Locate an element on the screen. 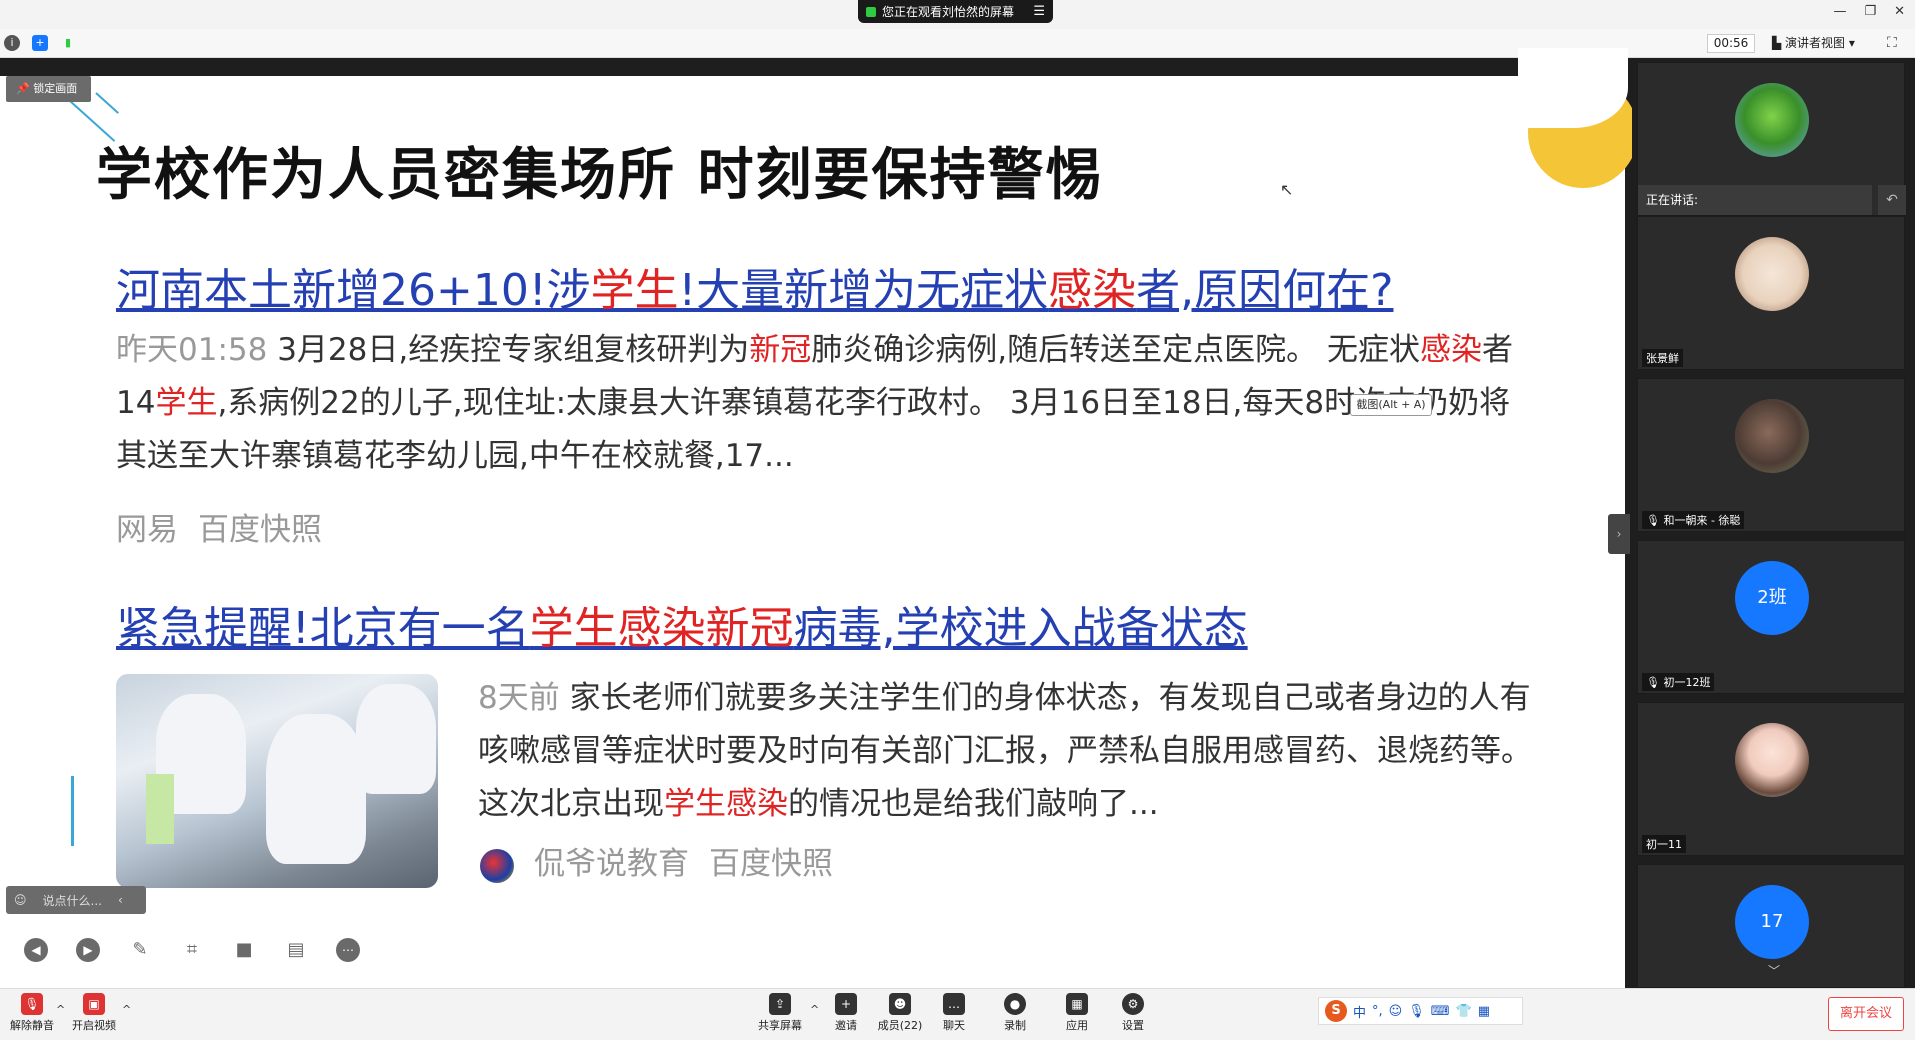 This screenshot has height=1040, width=1915. participant-tile-speaking: 正在讲话: ↶ is located at coordinates (1771, 139).